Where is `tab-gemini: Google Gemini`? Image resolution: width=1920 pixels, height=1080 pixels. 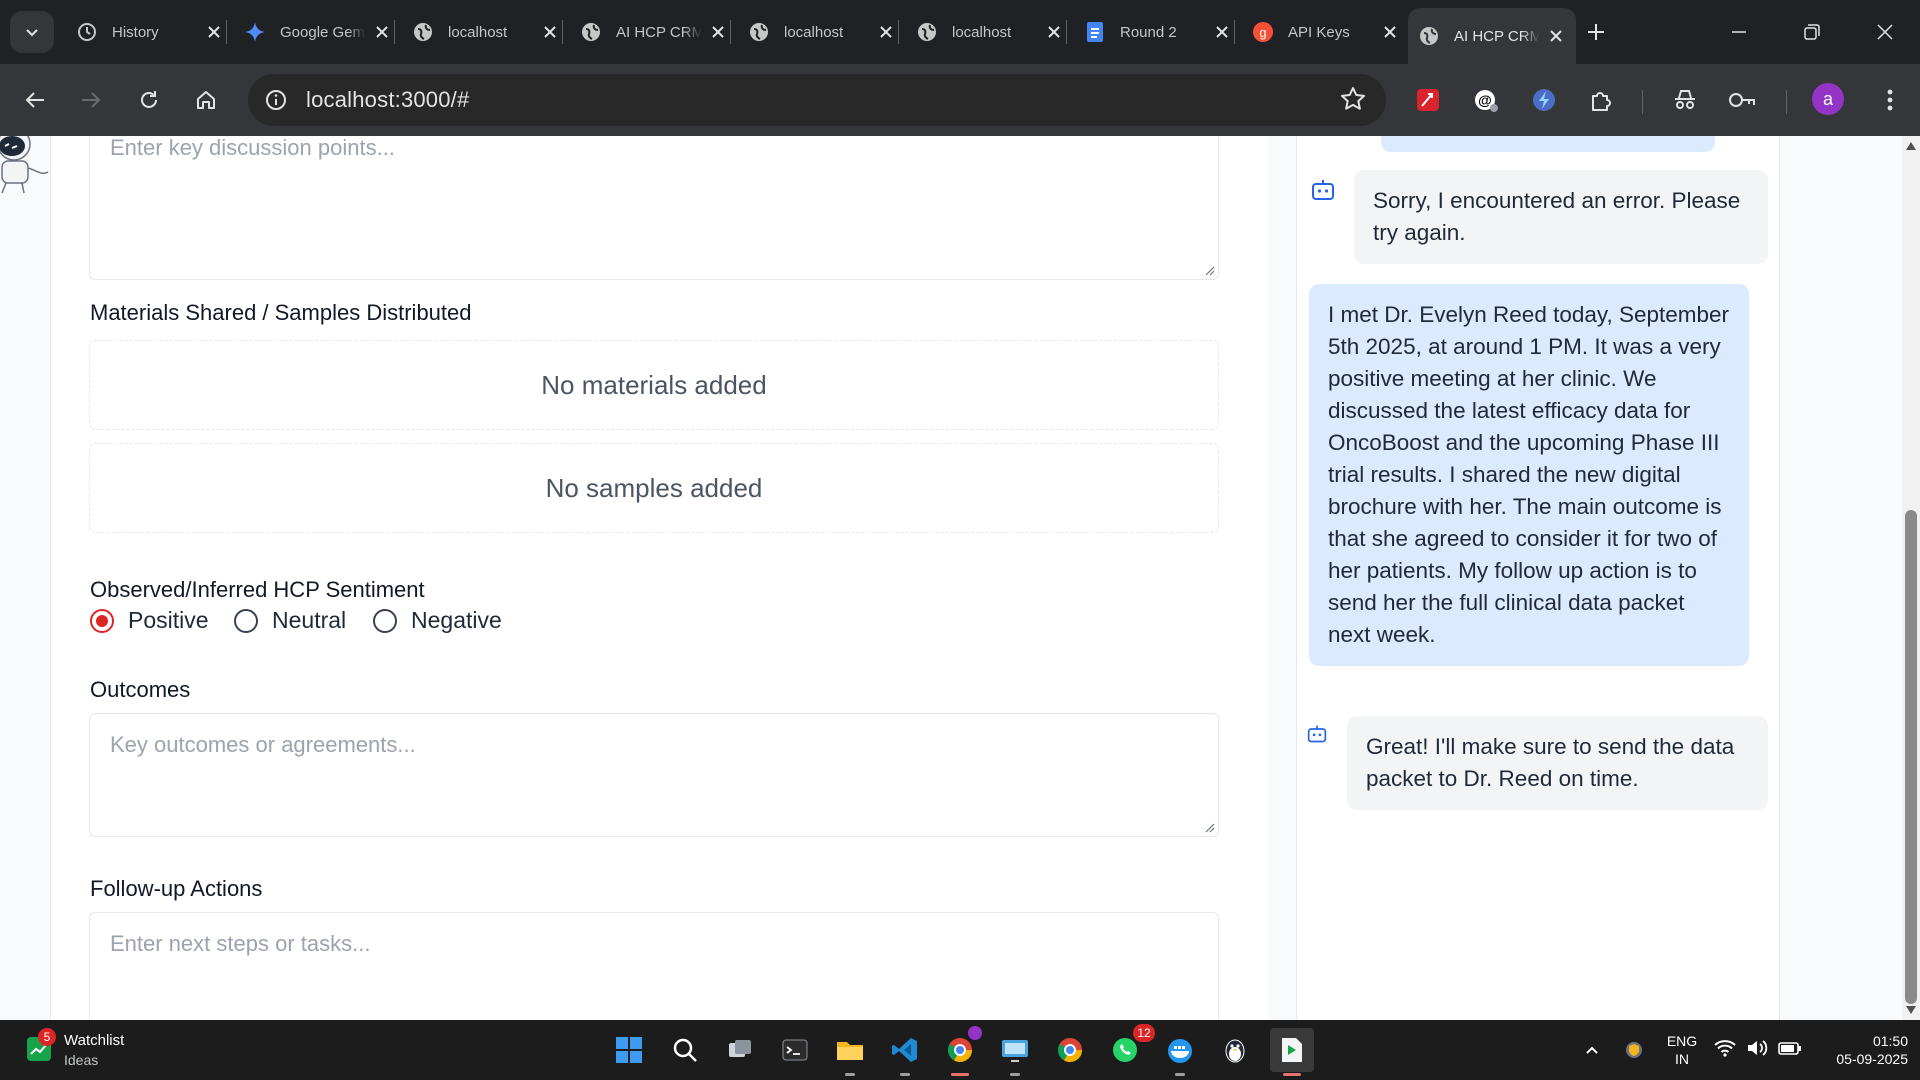
tab-gemini: Google Gemini is located at coordinates (318, 32).